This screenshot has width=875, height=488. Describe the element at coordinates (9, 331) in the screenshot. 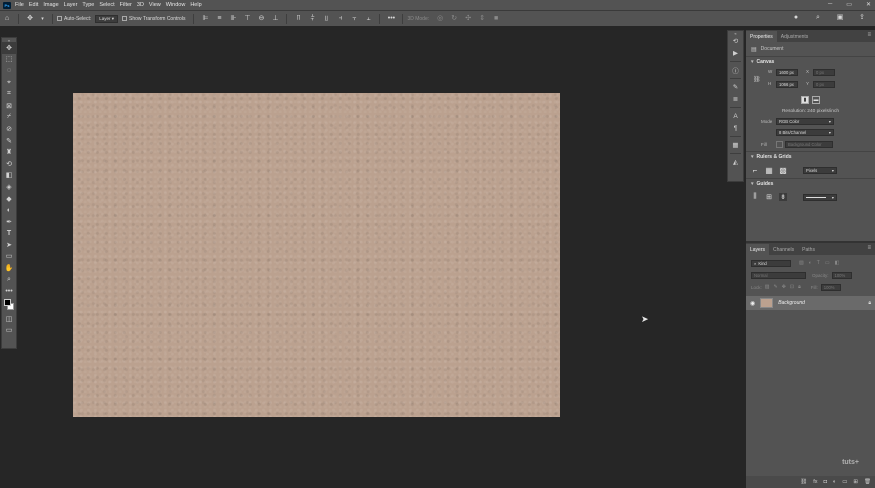

I see `screen-mode-icon: ▭` at that location.